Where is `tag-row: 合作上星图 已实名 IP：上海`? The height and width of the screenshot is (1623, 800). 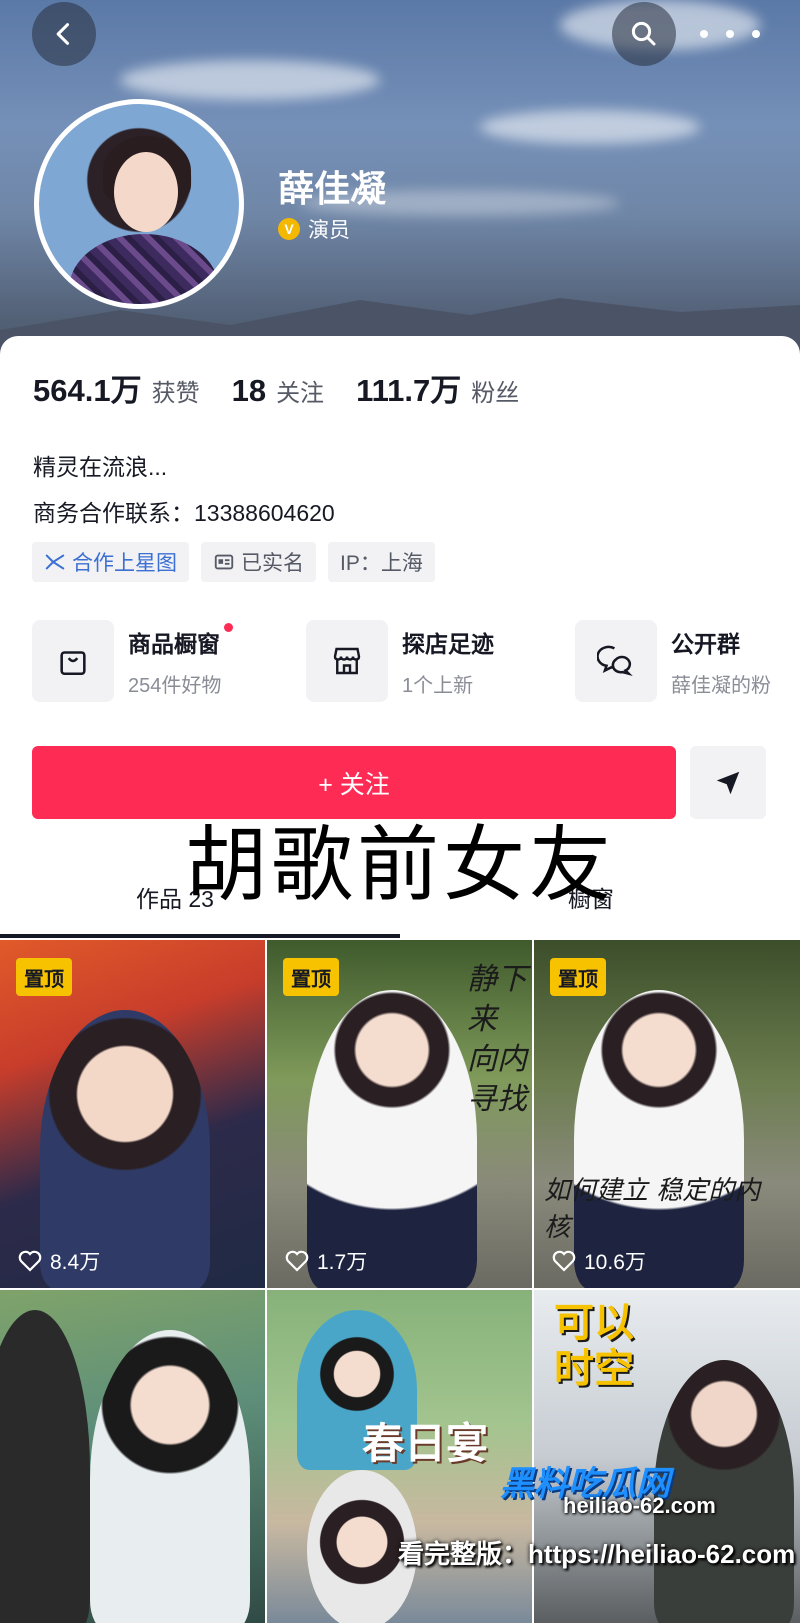
tag-row: 合作上星图 已实名 IP：上海 is located at coordinates (233, 562).